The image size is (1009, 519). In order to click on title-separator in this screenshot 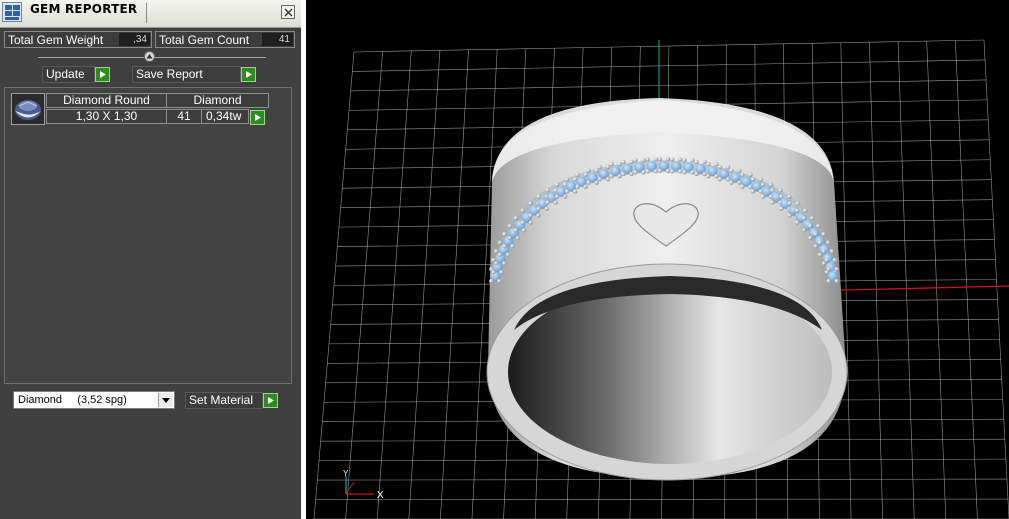, I will do `click(146, 13)`.